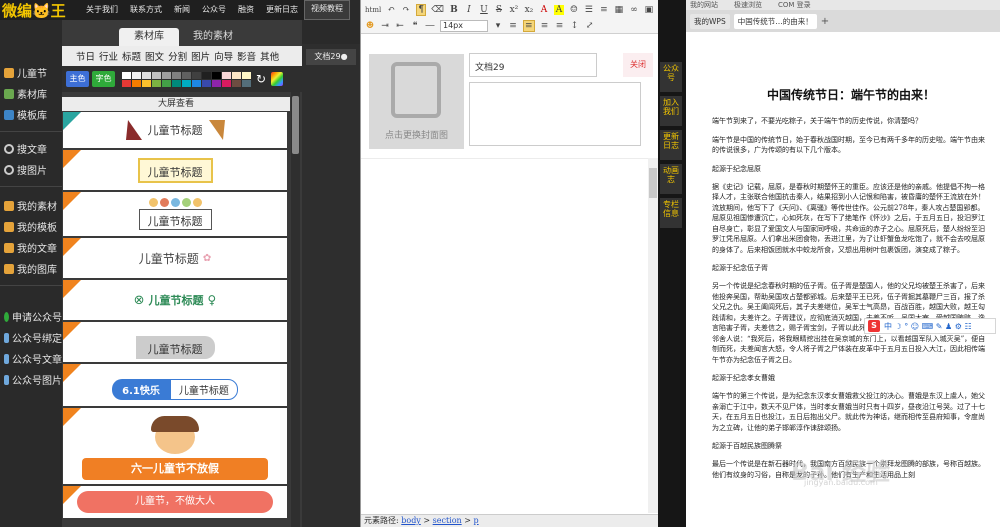 This screenshot has width=1000, height=527. I want to click on category-industry: 行业, so click(108, 56).